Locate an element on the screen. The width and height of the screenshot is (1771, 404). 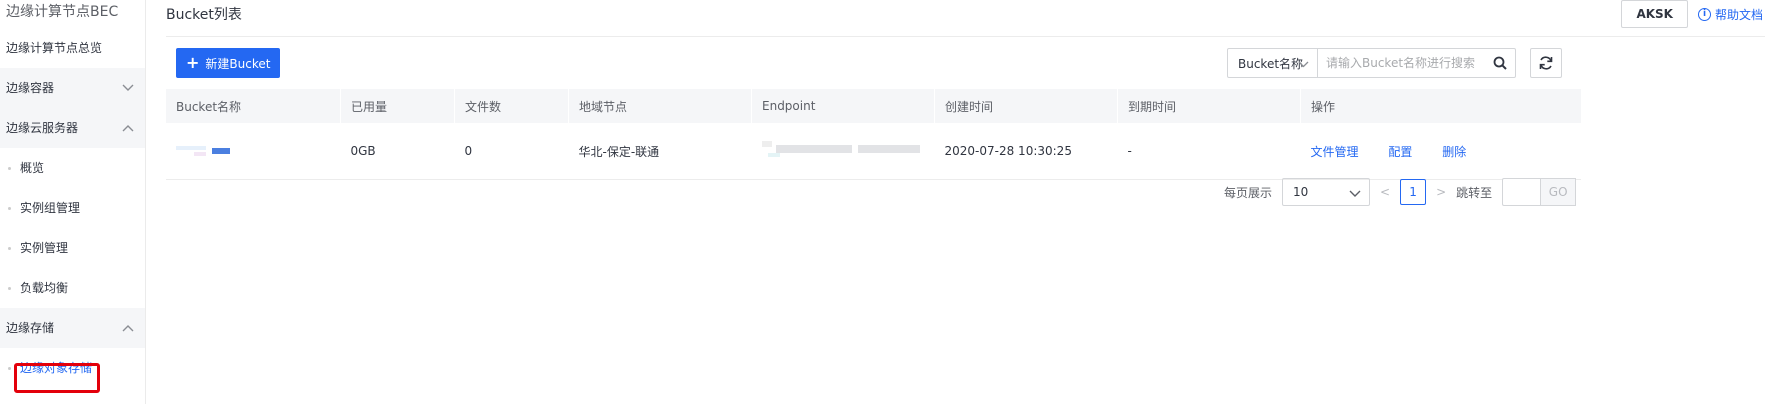
jump-page-input is located at coordinates (1521, 192).